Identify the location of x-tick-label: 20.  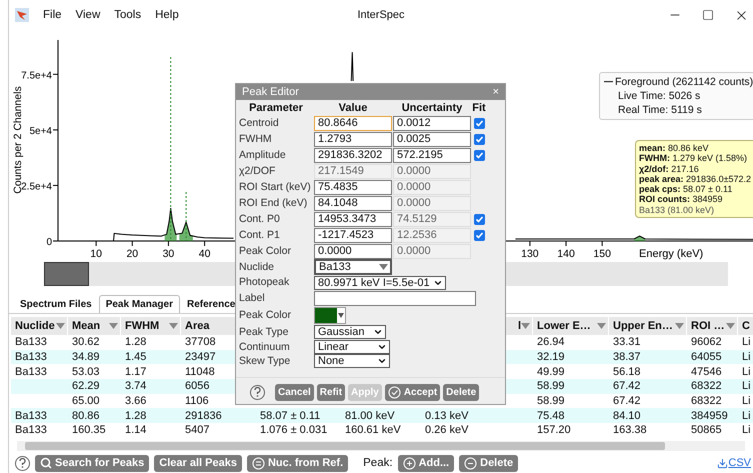
(132, 254).